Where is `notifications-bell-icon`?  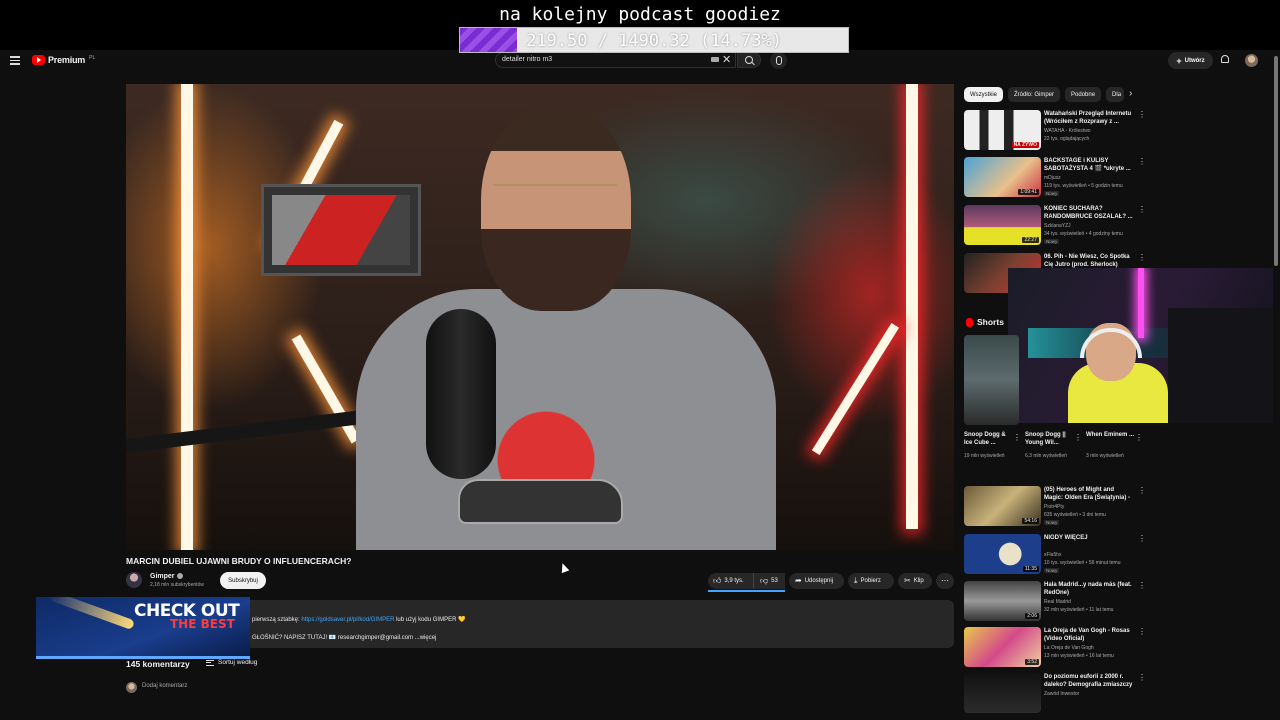 notifications-bell-icon is located at coordinates (1225, 59).